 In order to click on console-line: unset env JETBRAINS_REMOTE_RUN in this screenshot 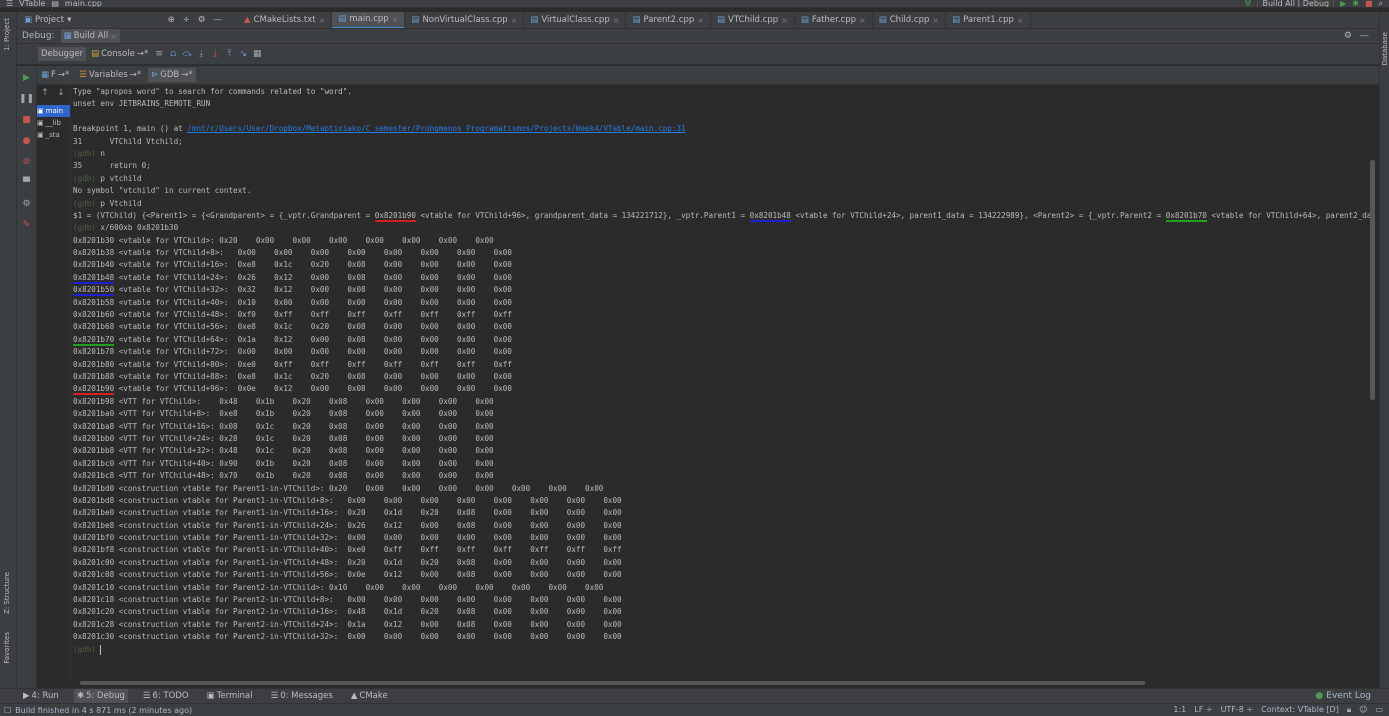, I will do `click(142, 104)`.